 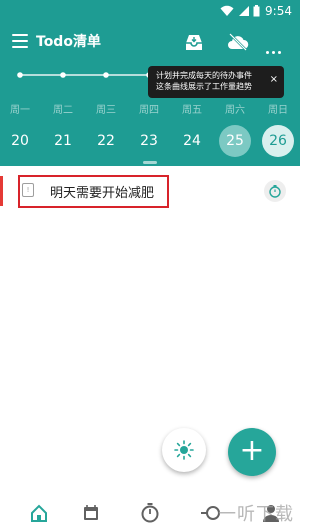 I want to click on priority-bar, so click(x=1, y=191).